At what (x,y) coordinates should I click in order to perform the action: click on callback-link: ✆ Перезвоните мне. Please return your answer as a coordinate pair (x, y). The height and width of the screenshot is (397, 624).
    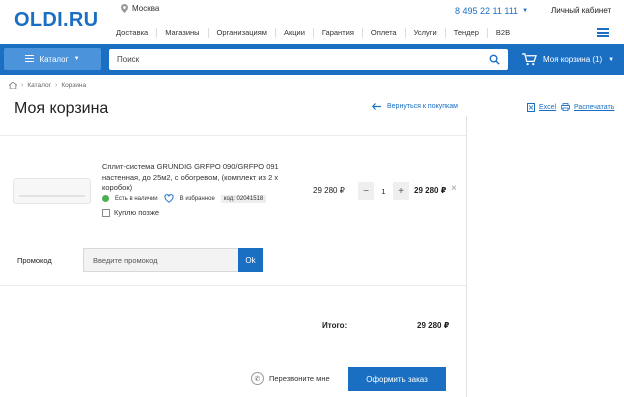
    Looking at the image, I should click on (290, 378).